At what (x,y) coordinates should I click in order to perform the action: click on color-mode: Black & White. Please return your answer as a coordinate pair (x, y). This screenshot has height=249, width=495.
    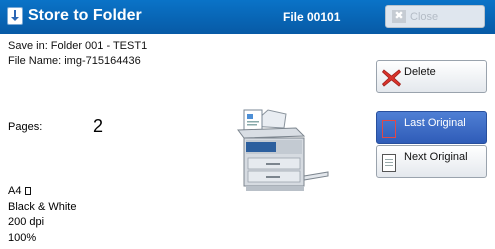
    Looking at the image, I should click on (42, 206).